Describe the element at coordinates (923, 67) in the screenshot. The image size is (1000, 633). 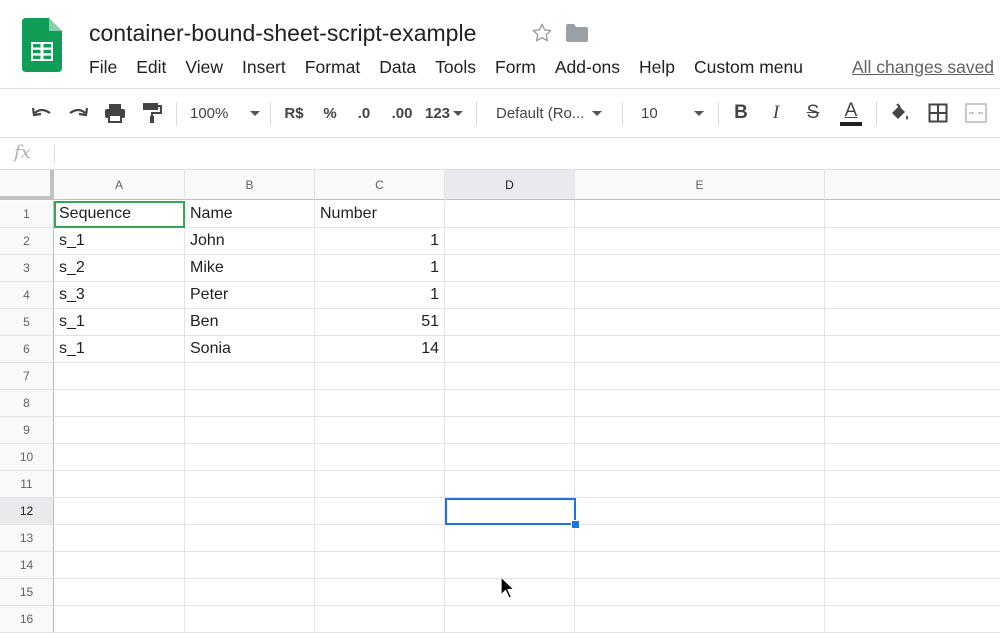
I see `save-status-link: All changes saved` at that location.